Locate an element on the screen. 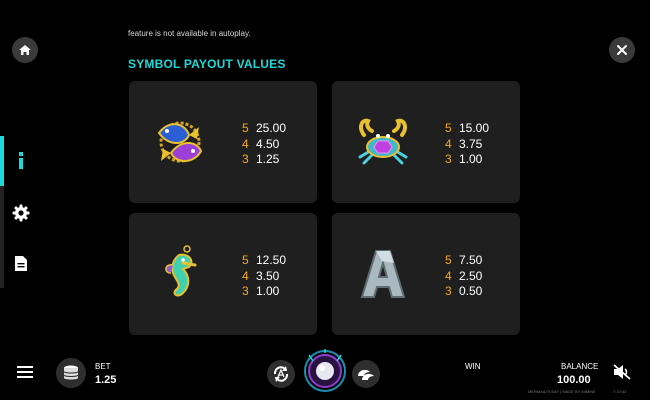 The image size is (650, 400). pay-value: 3.50 is located at coordinates (268, 275).